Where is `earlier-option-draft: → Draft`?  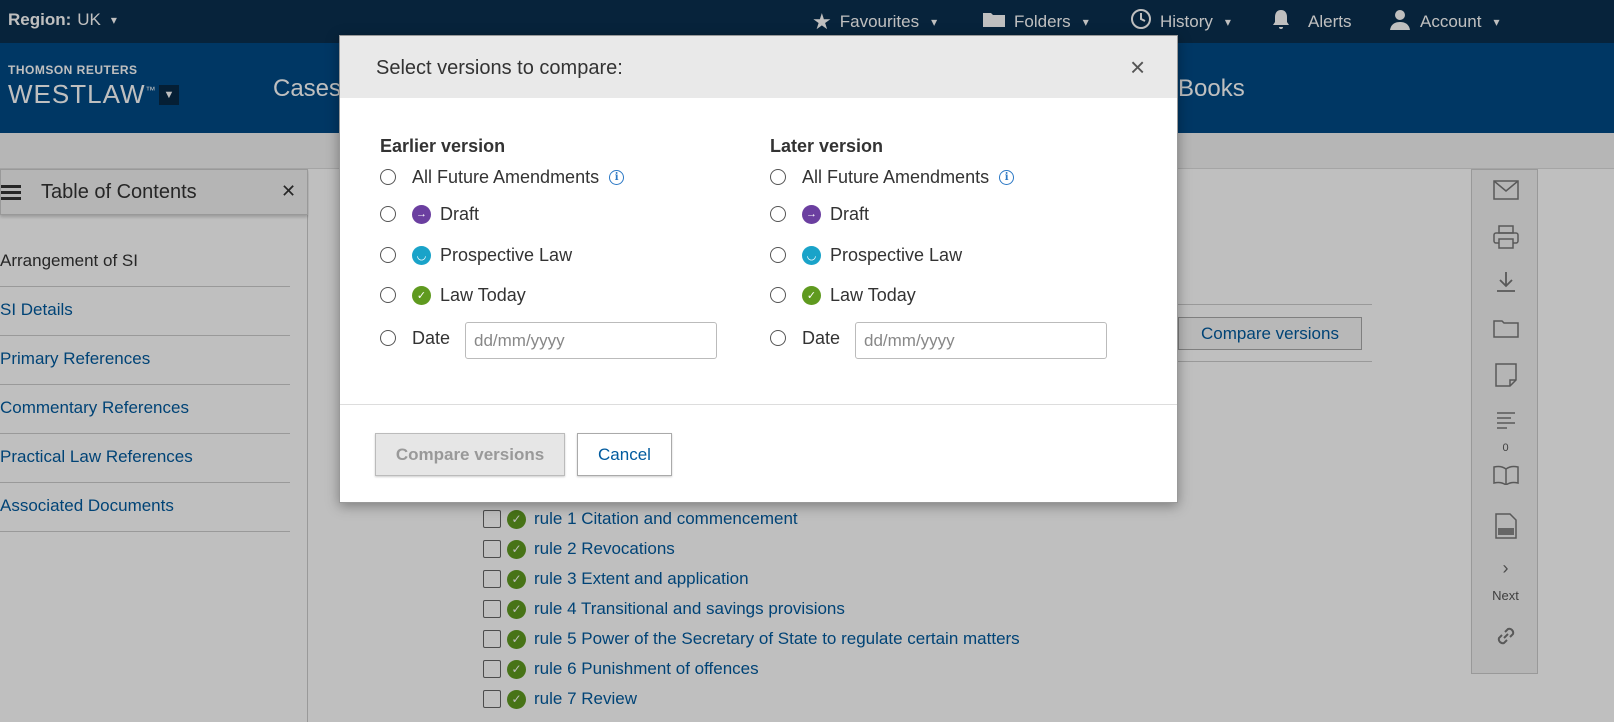
earlier-option-draft: → Draft is located at coordinates (429, 214).